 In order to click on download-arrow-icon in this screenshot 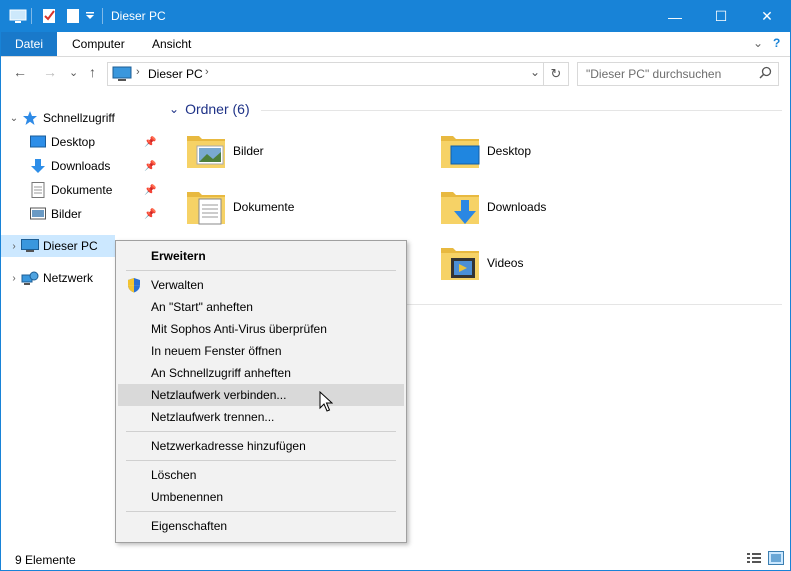, I will do `click(38, 166)`.